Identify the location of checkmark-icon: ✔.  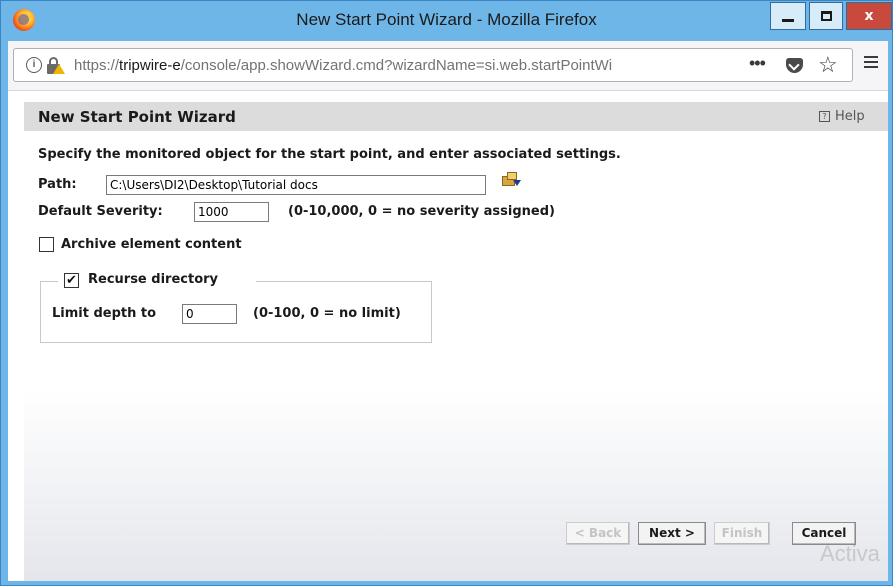
(71, 280).